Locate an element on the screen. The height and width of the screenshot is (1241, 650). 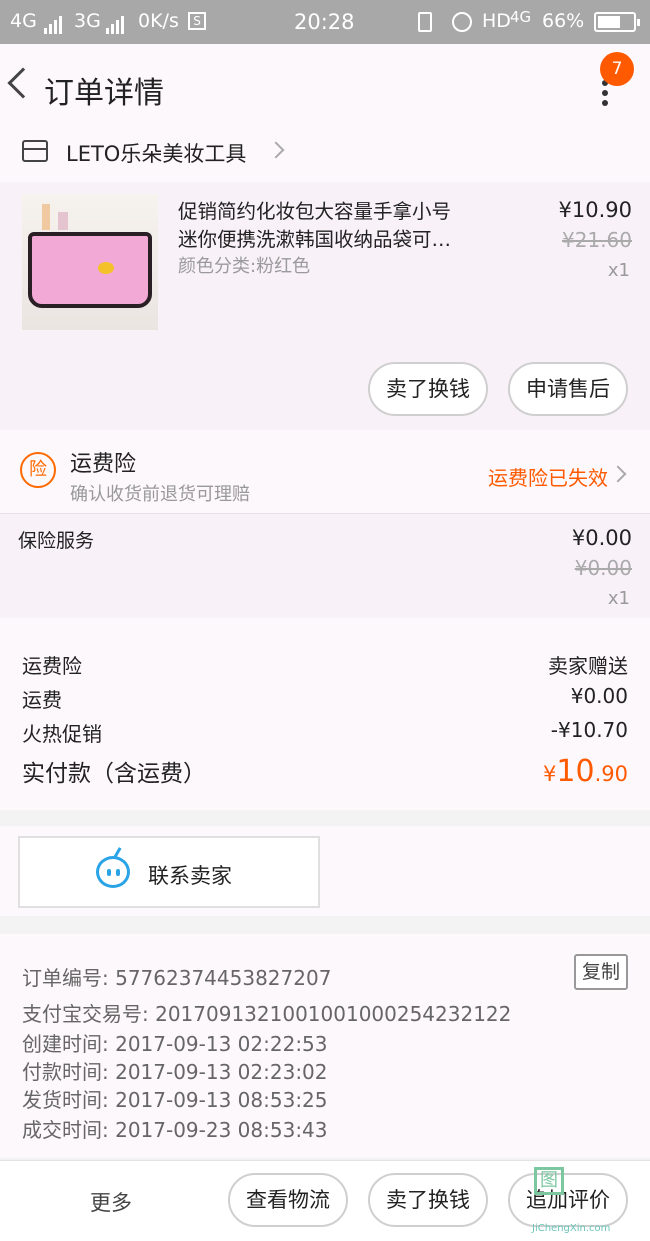
storage-icon: S is located at coordinates (197, 21).